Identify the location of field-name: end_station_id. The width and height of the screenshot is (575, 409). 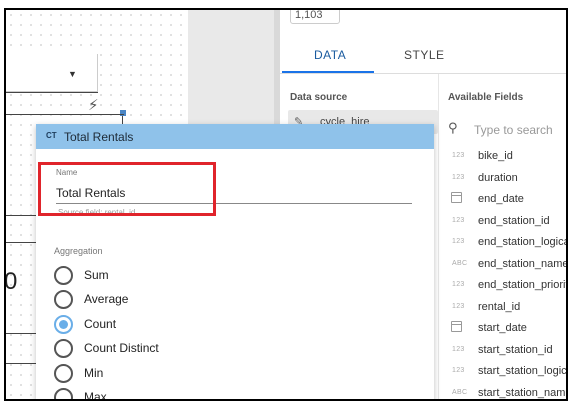
(514, 220).